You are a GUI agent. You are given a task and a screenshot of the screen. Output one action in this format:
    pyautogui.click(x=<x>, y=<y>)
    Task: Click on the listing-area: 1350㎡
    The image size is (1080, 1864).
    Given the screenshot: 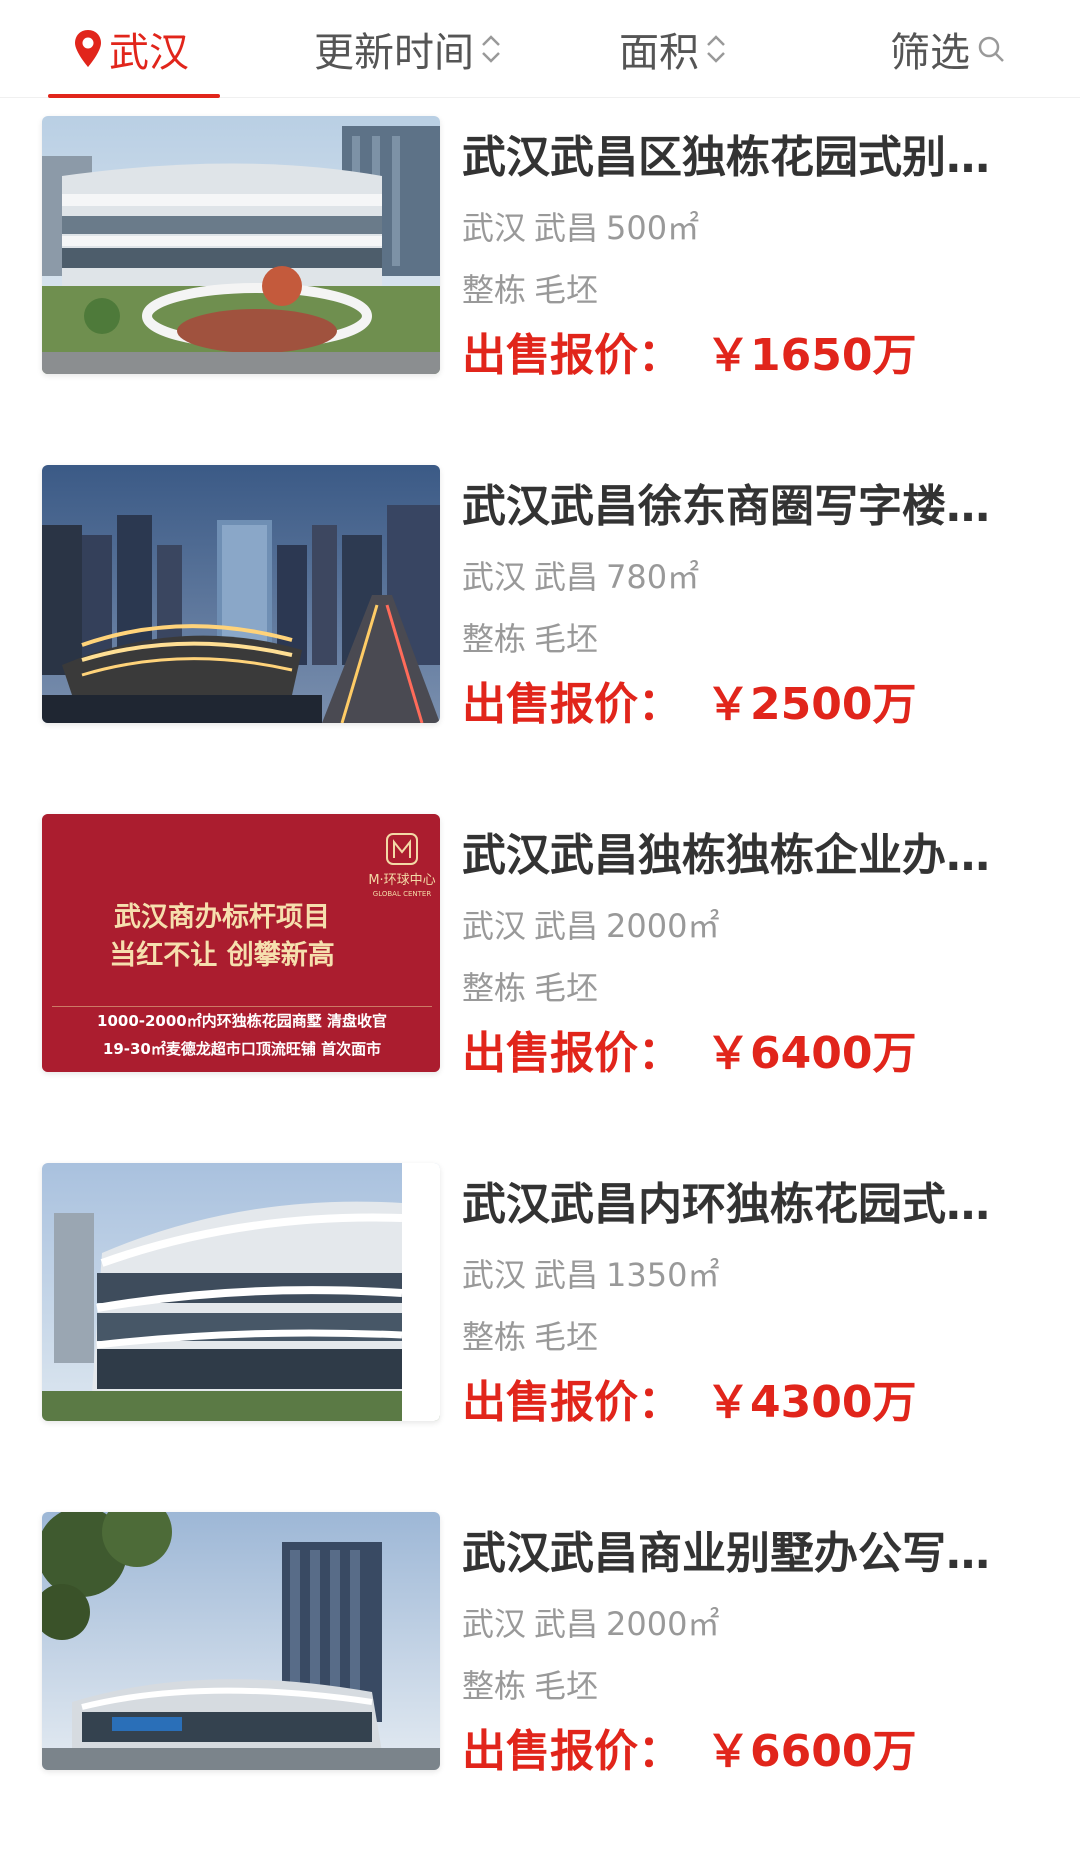 What is the action you would take?
    pyautogui.click(x=663, y=1275)
    